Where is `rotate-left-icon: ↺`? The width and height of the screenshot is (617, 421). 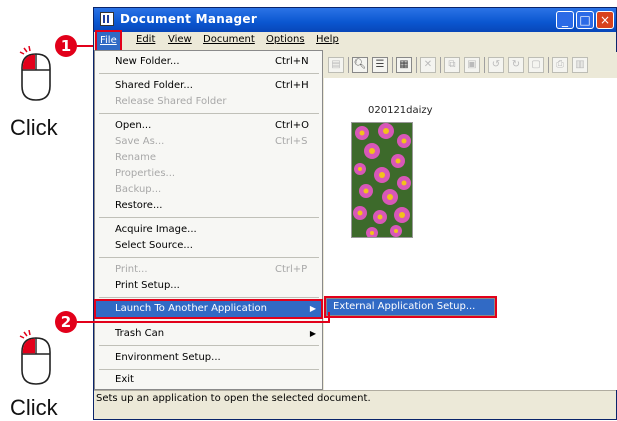
rotate-left-icon: ↺ is located at coordinates (496, 65).